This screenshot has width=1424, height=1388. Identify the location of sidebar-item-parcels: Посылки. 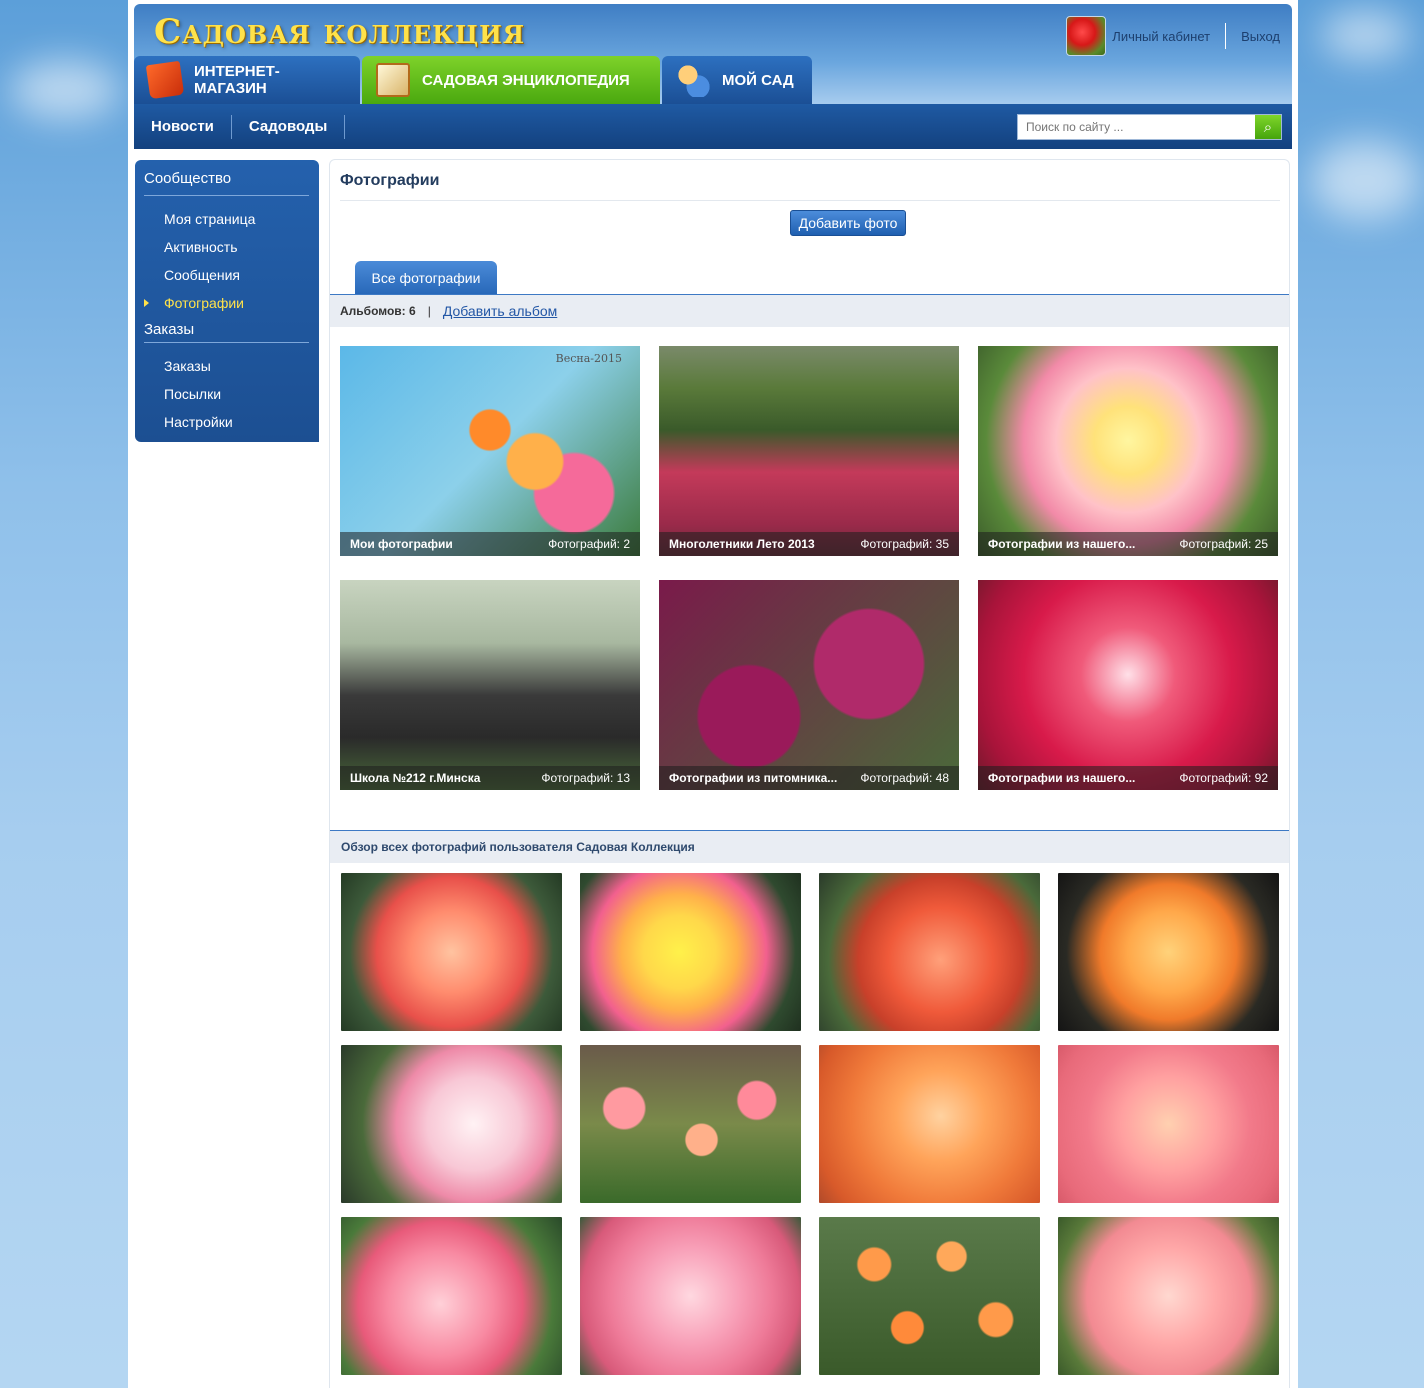
(231, 394).